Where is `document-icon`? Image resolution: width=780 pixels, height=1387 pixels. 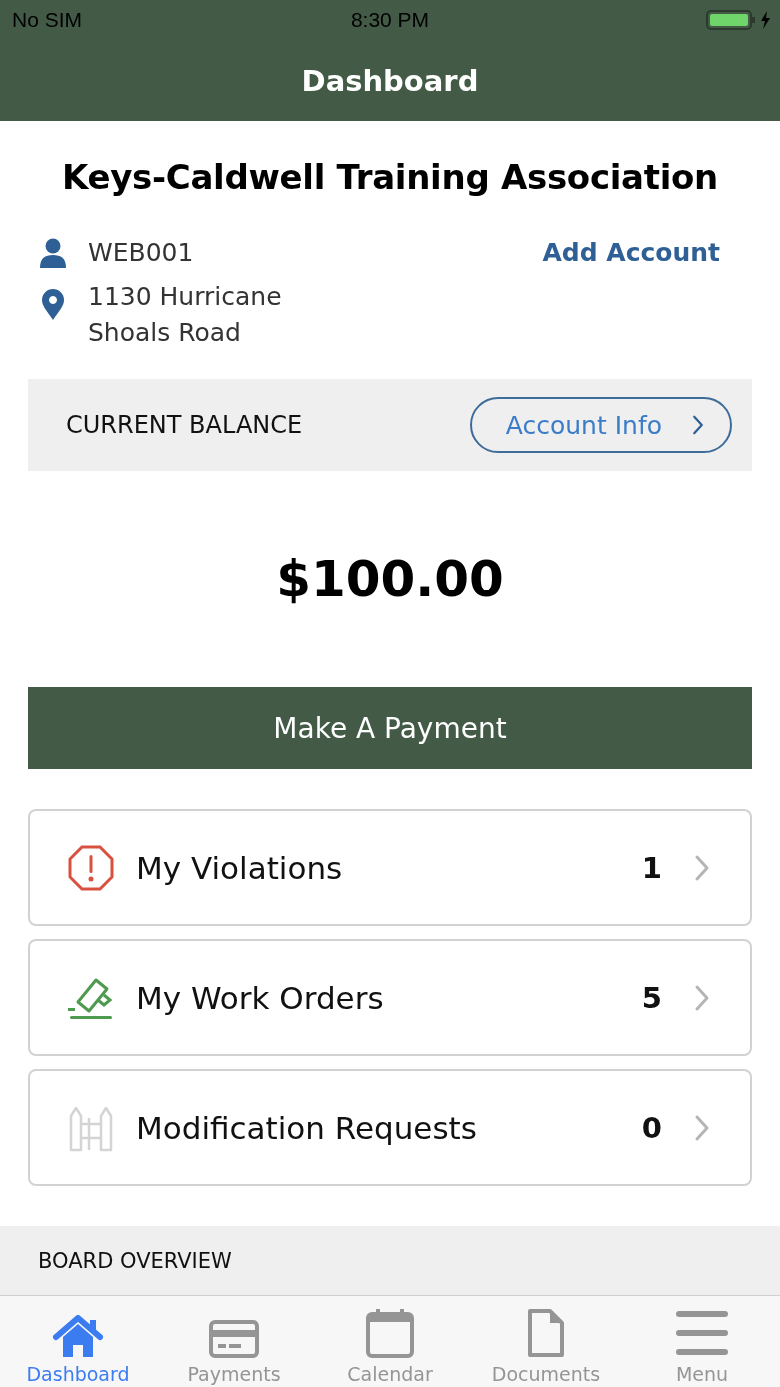
document-icon is located at coordinates (546, 1333).